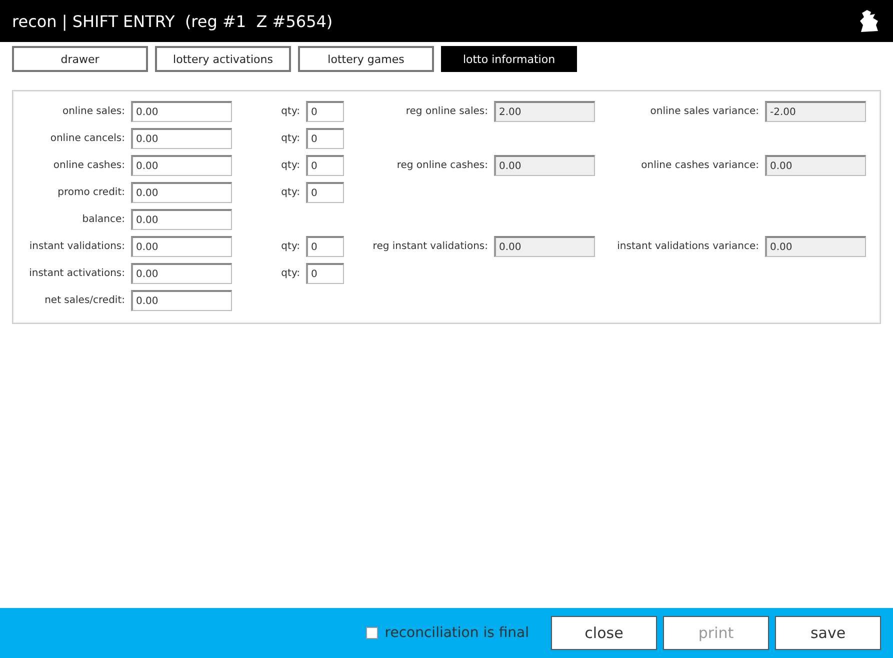  What do you see at coordinates (699, 165) in the screenshot?
I see `field-label: online cashes variance:` at bounding box center [699, 165].